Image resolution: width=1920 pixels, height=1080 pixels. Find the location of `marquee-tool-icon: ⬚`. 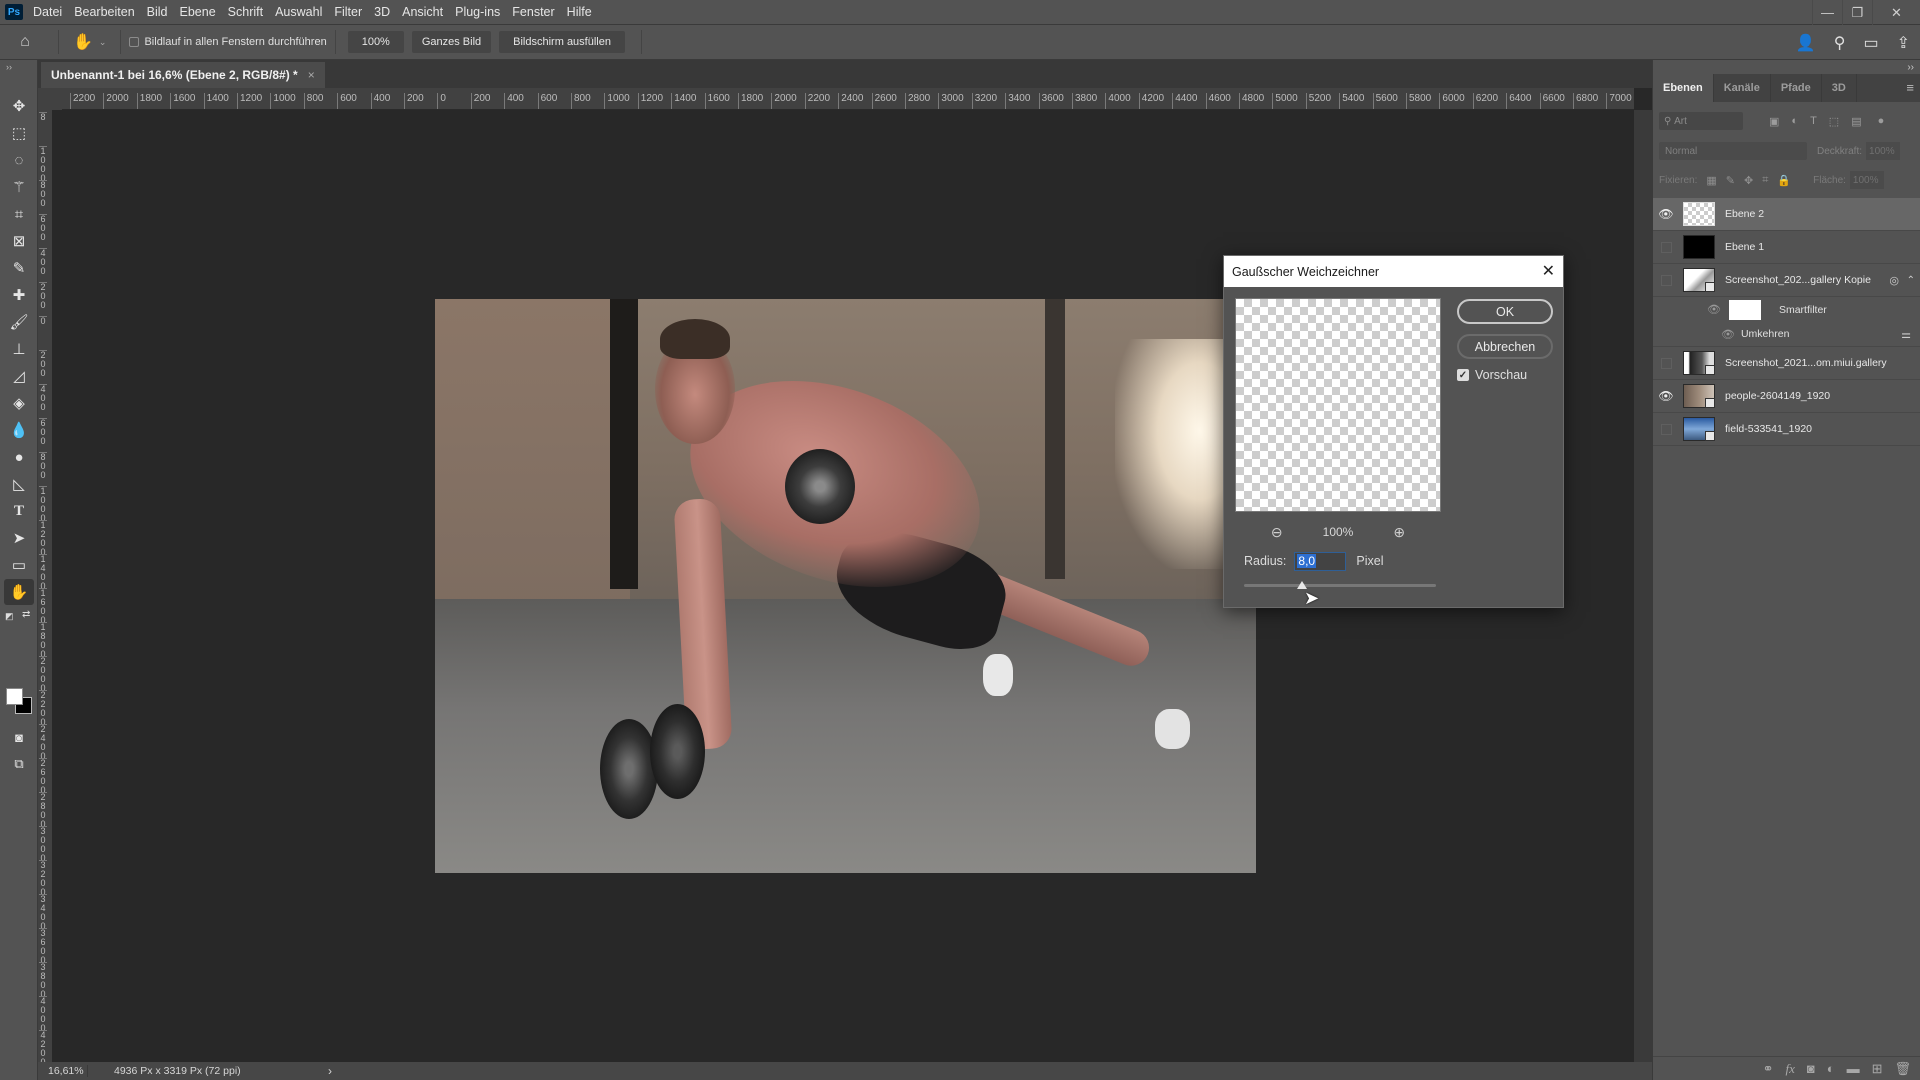

marquee-tool-icon: ⬚ is located at coordinates (19, 133).